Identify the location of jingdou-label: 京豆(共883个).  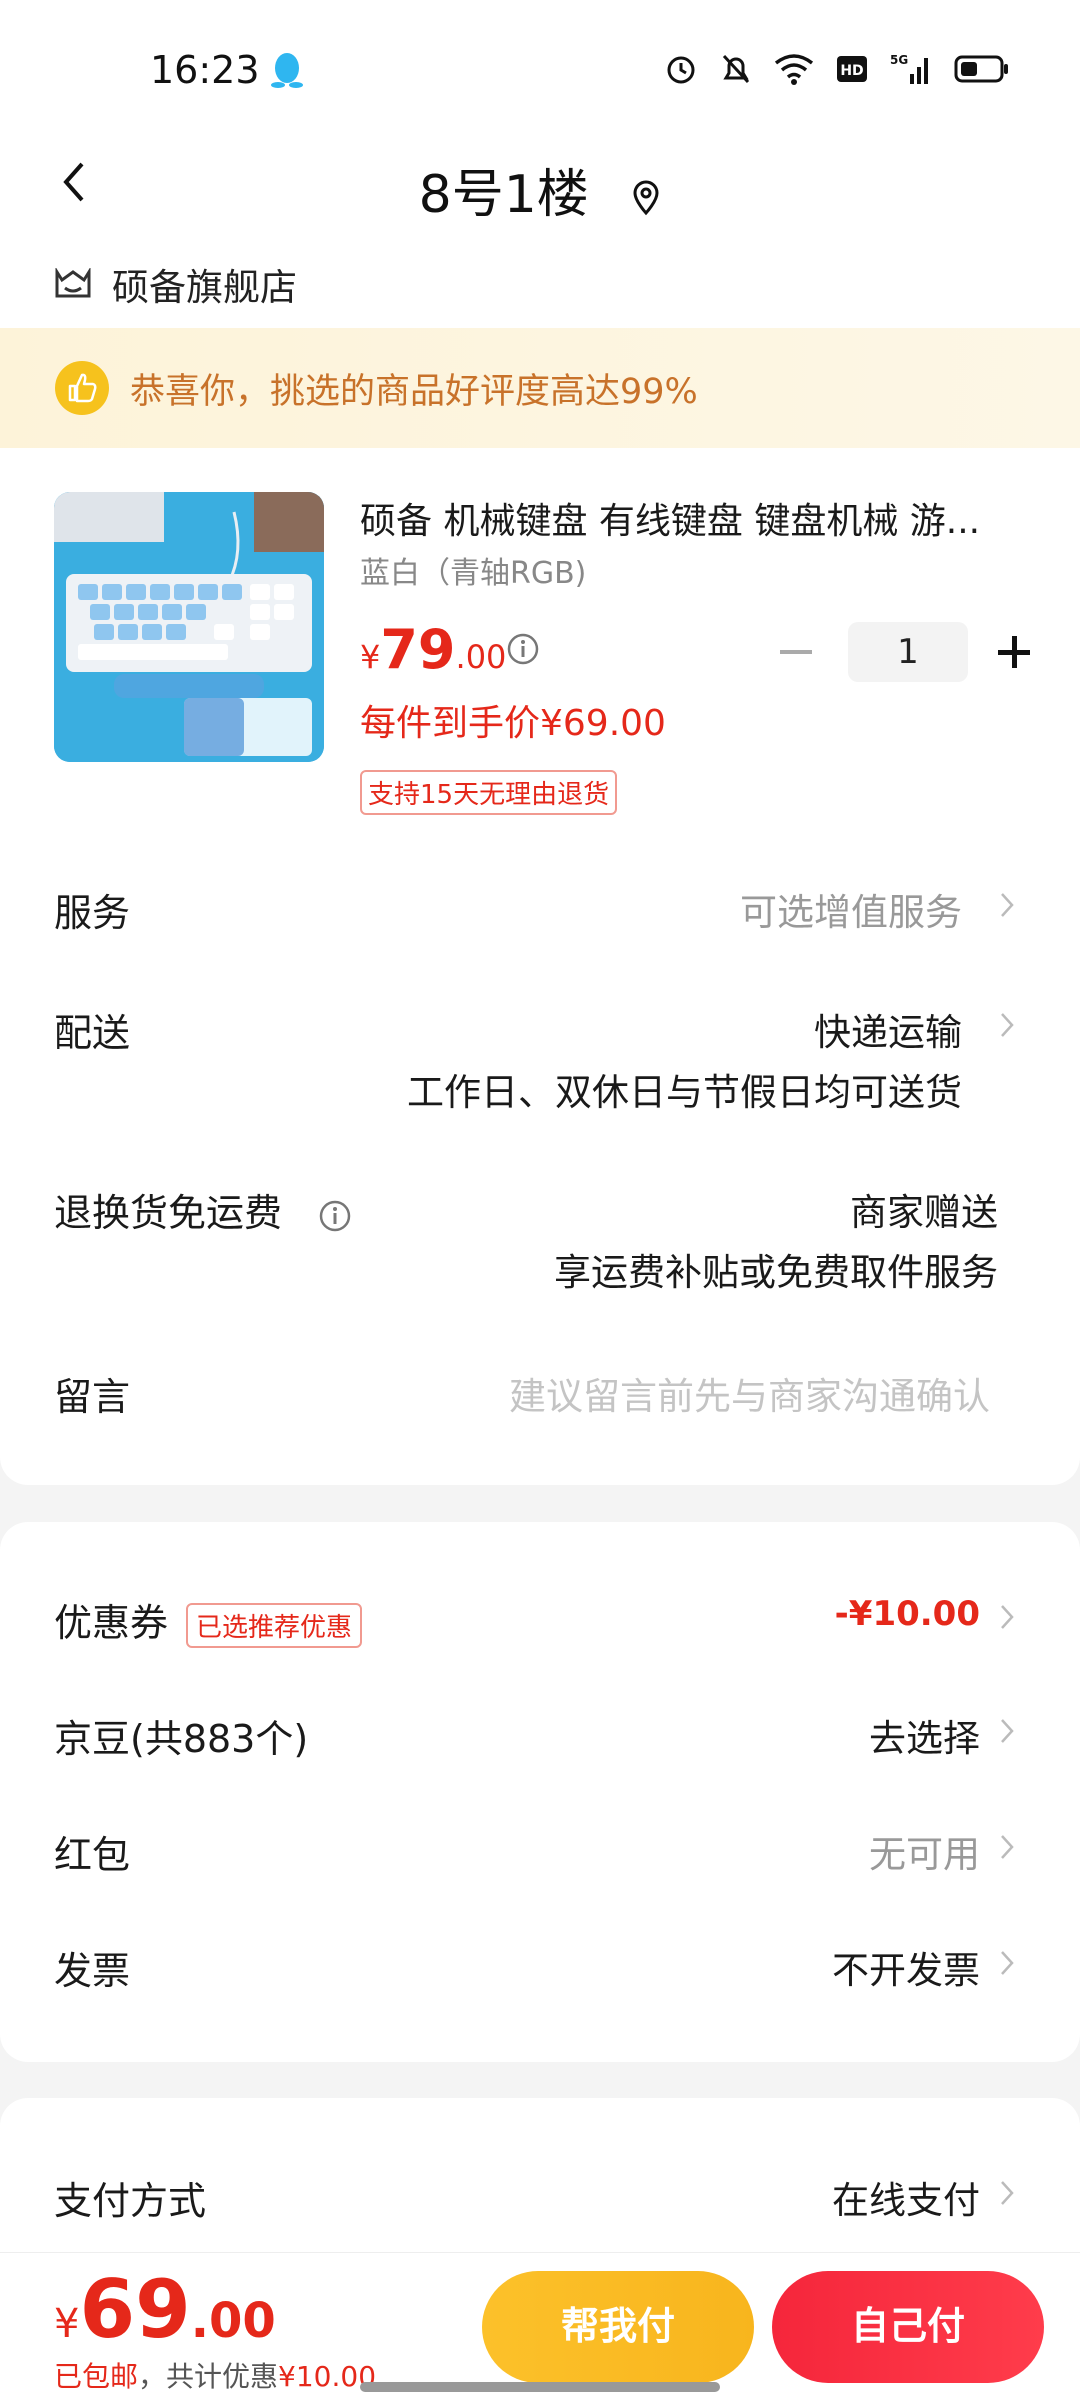
(181, 1739).